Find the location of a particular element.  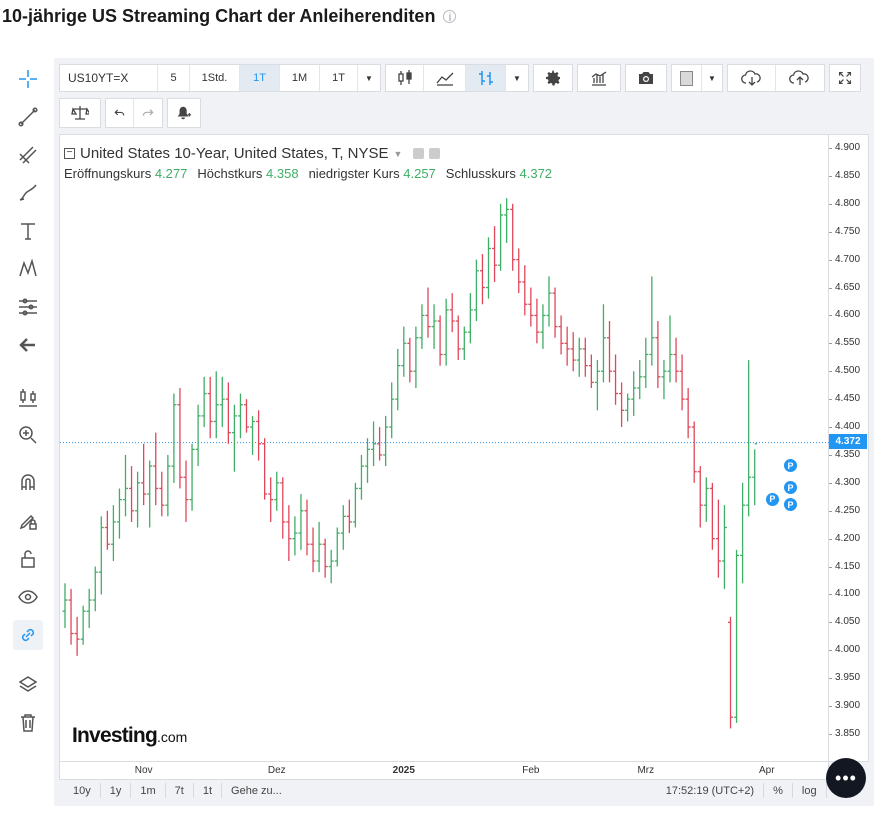

secondary-toolbar is located at coordinates (132, 113).